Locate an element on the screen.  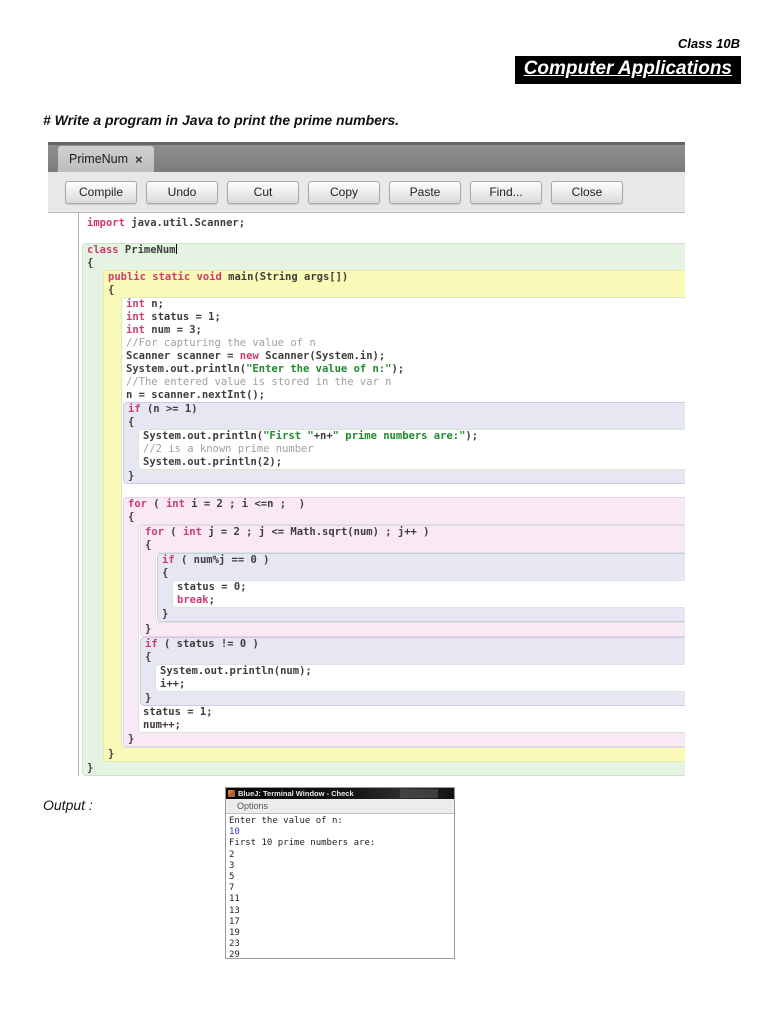
terminal-window-controls is located at coordinates (419, 793).